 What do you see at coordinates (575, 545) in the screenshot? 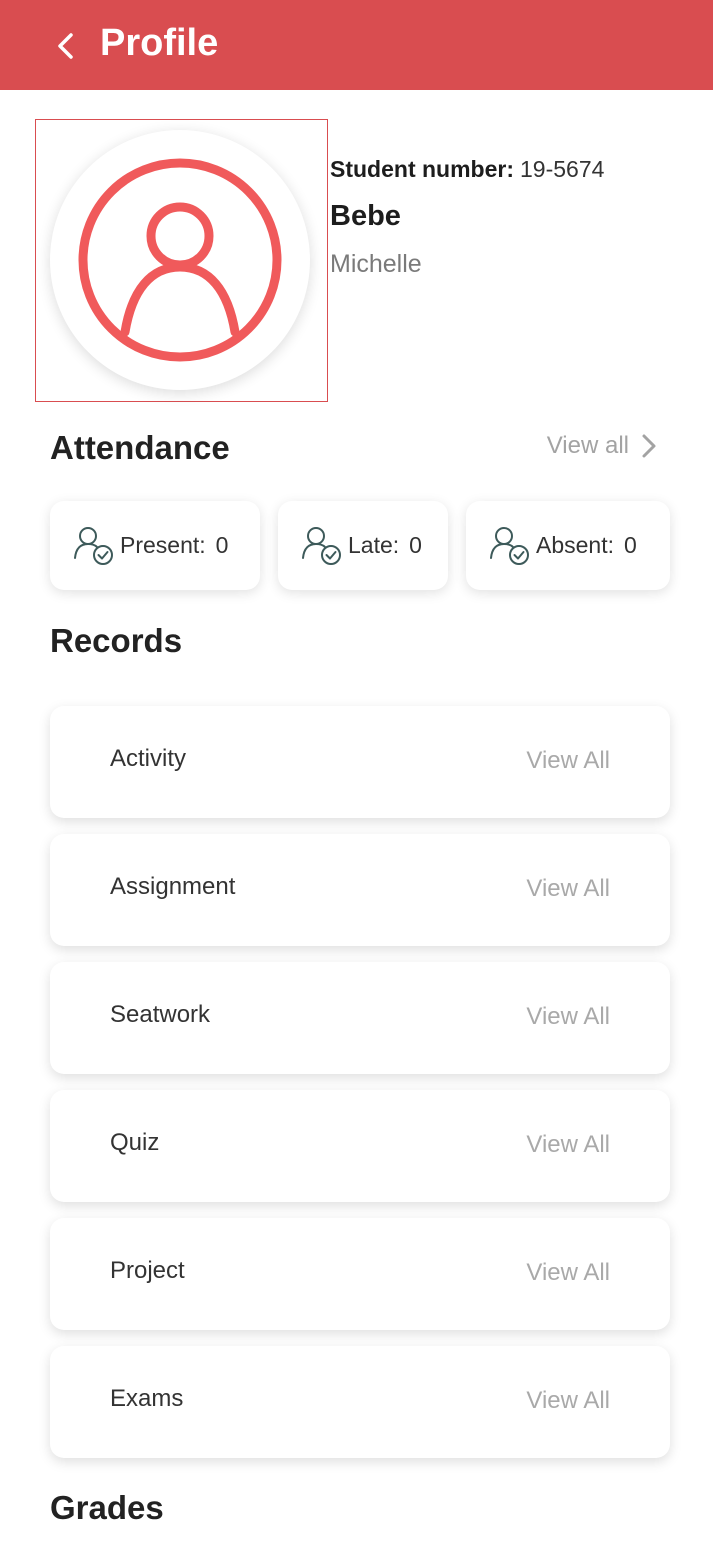
I see `absent-label: Absent:` at bounding box center [575, 545].